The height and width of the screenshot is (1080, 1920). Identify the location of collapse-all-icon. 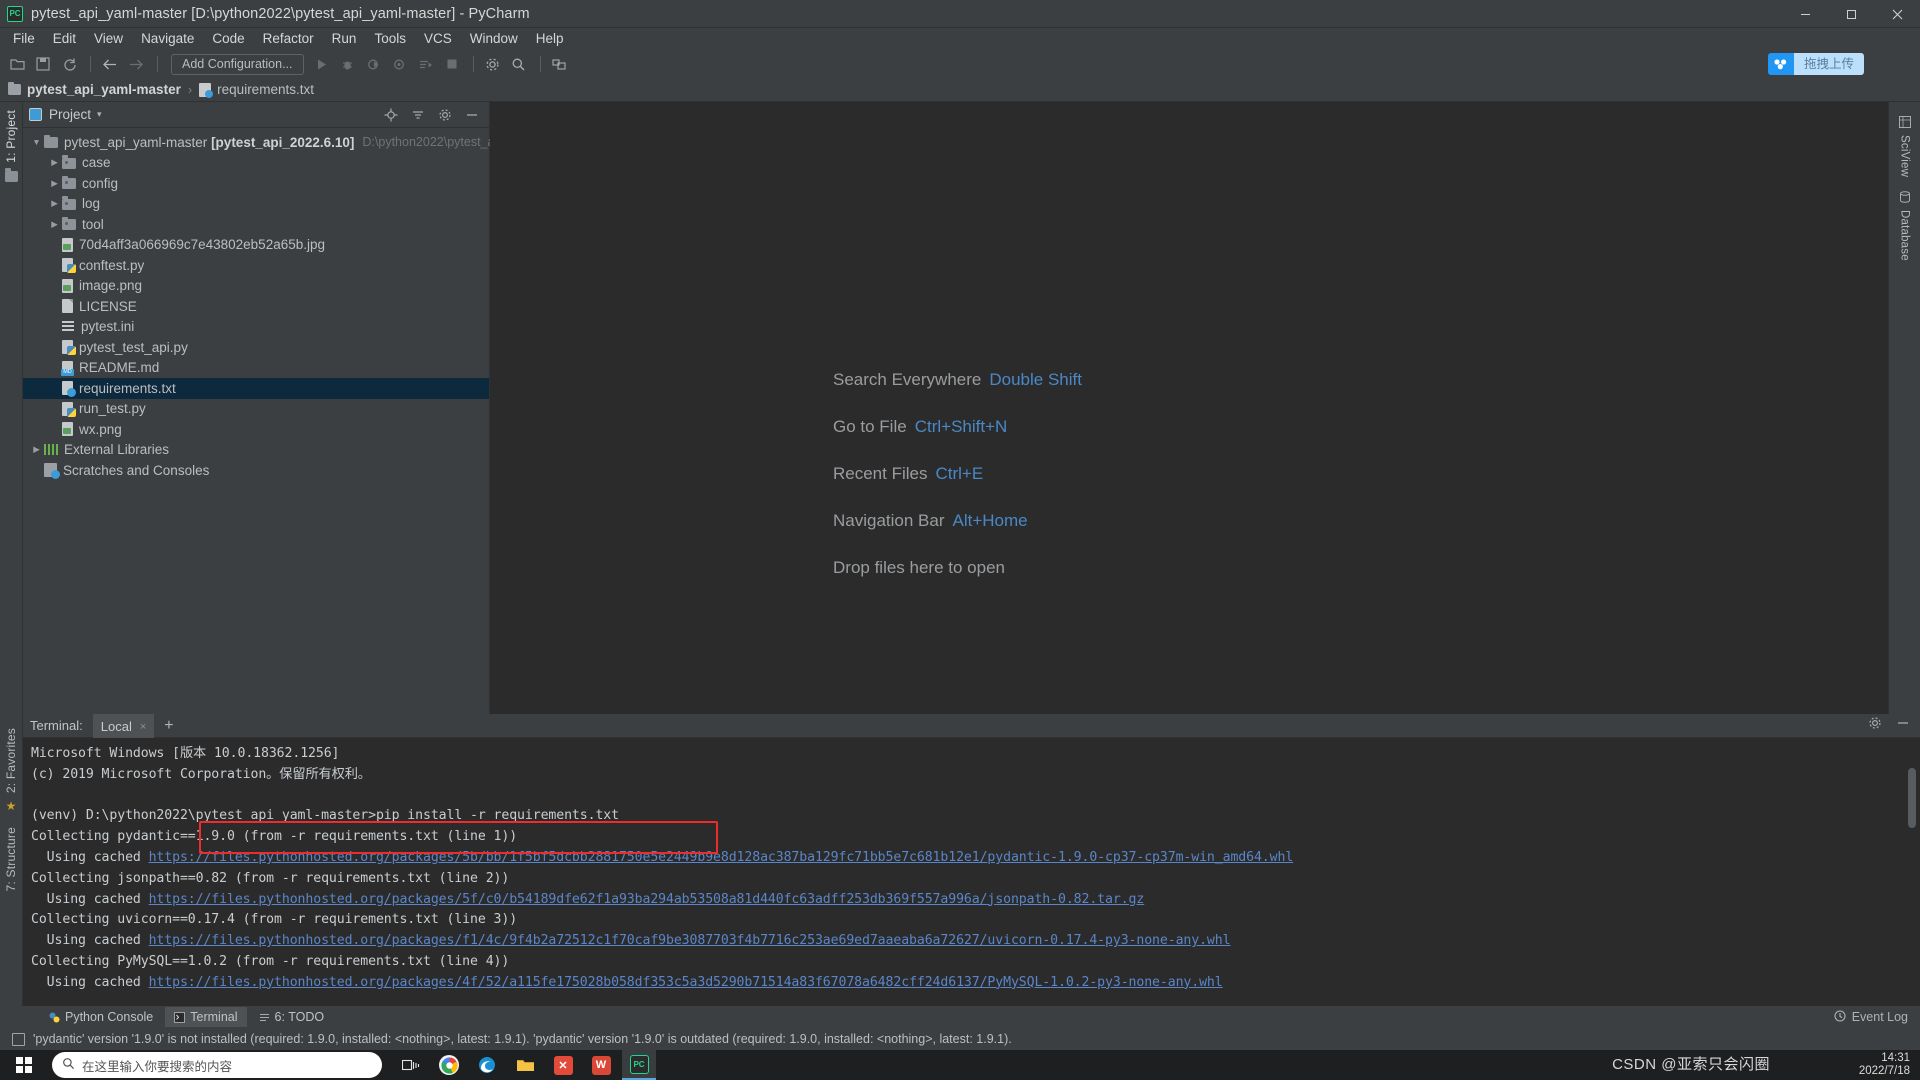
(417, 114).